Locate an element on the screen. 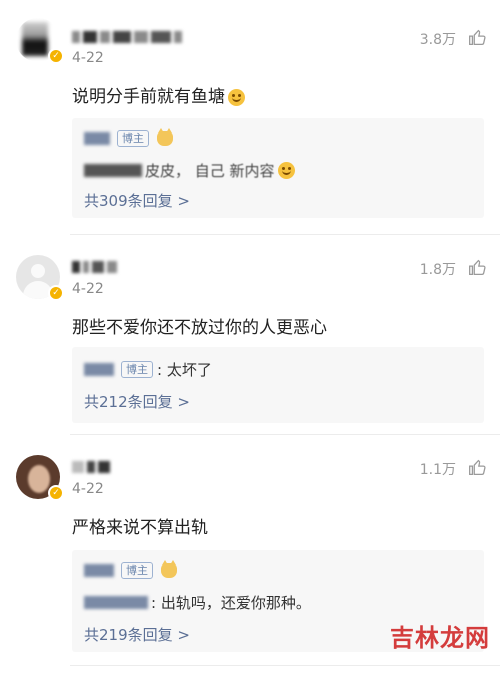  comment-text: 说明分手前就有鱼塘 is located at coordinates (158, 94).